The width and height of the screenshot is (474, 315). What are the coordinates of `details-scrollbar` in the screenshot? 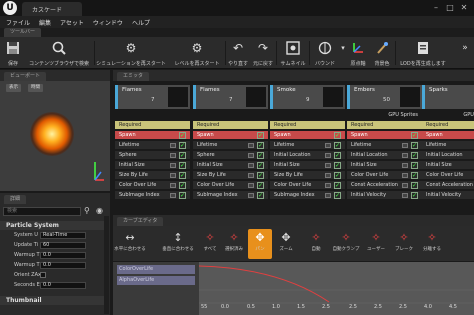 It's located at (106, 265).